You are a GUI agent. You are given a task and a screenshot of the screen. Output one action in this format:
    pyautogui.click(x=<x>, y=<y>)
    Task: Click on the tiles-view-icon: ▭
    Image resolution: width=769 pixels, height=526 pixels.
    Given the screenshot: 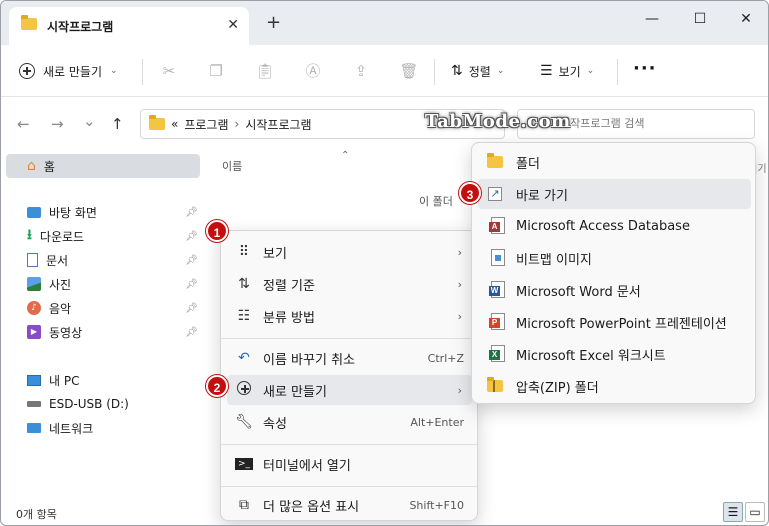 What is the action you would take?
    pyautogui.click(x=755, y=512)
    